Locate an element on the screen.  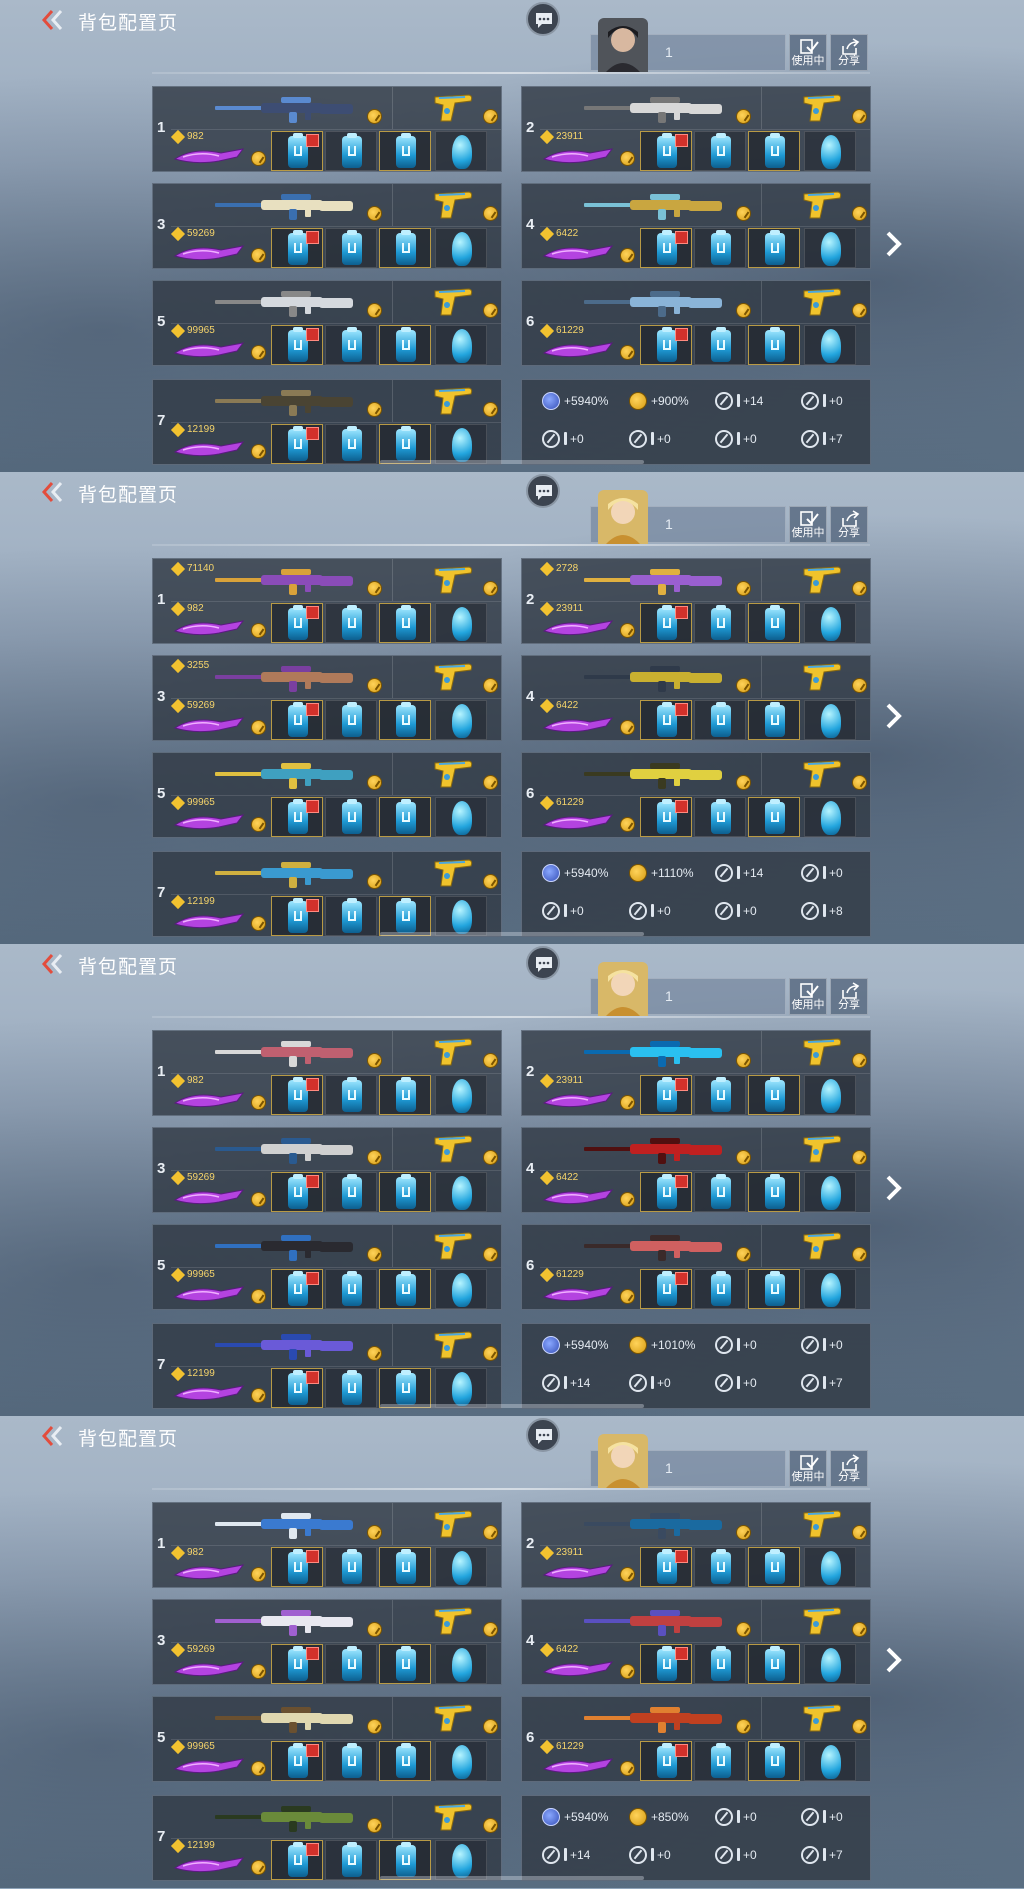
loadout-card-1: 1 982 is located at coordinates (327, 1545).